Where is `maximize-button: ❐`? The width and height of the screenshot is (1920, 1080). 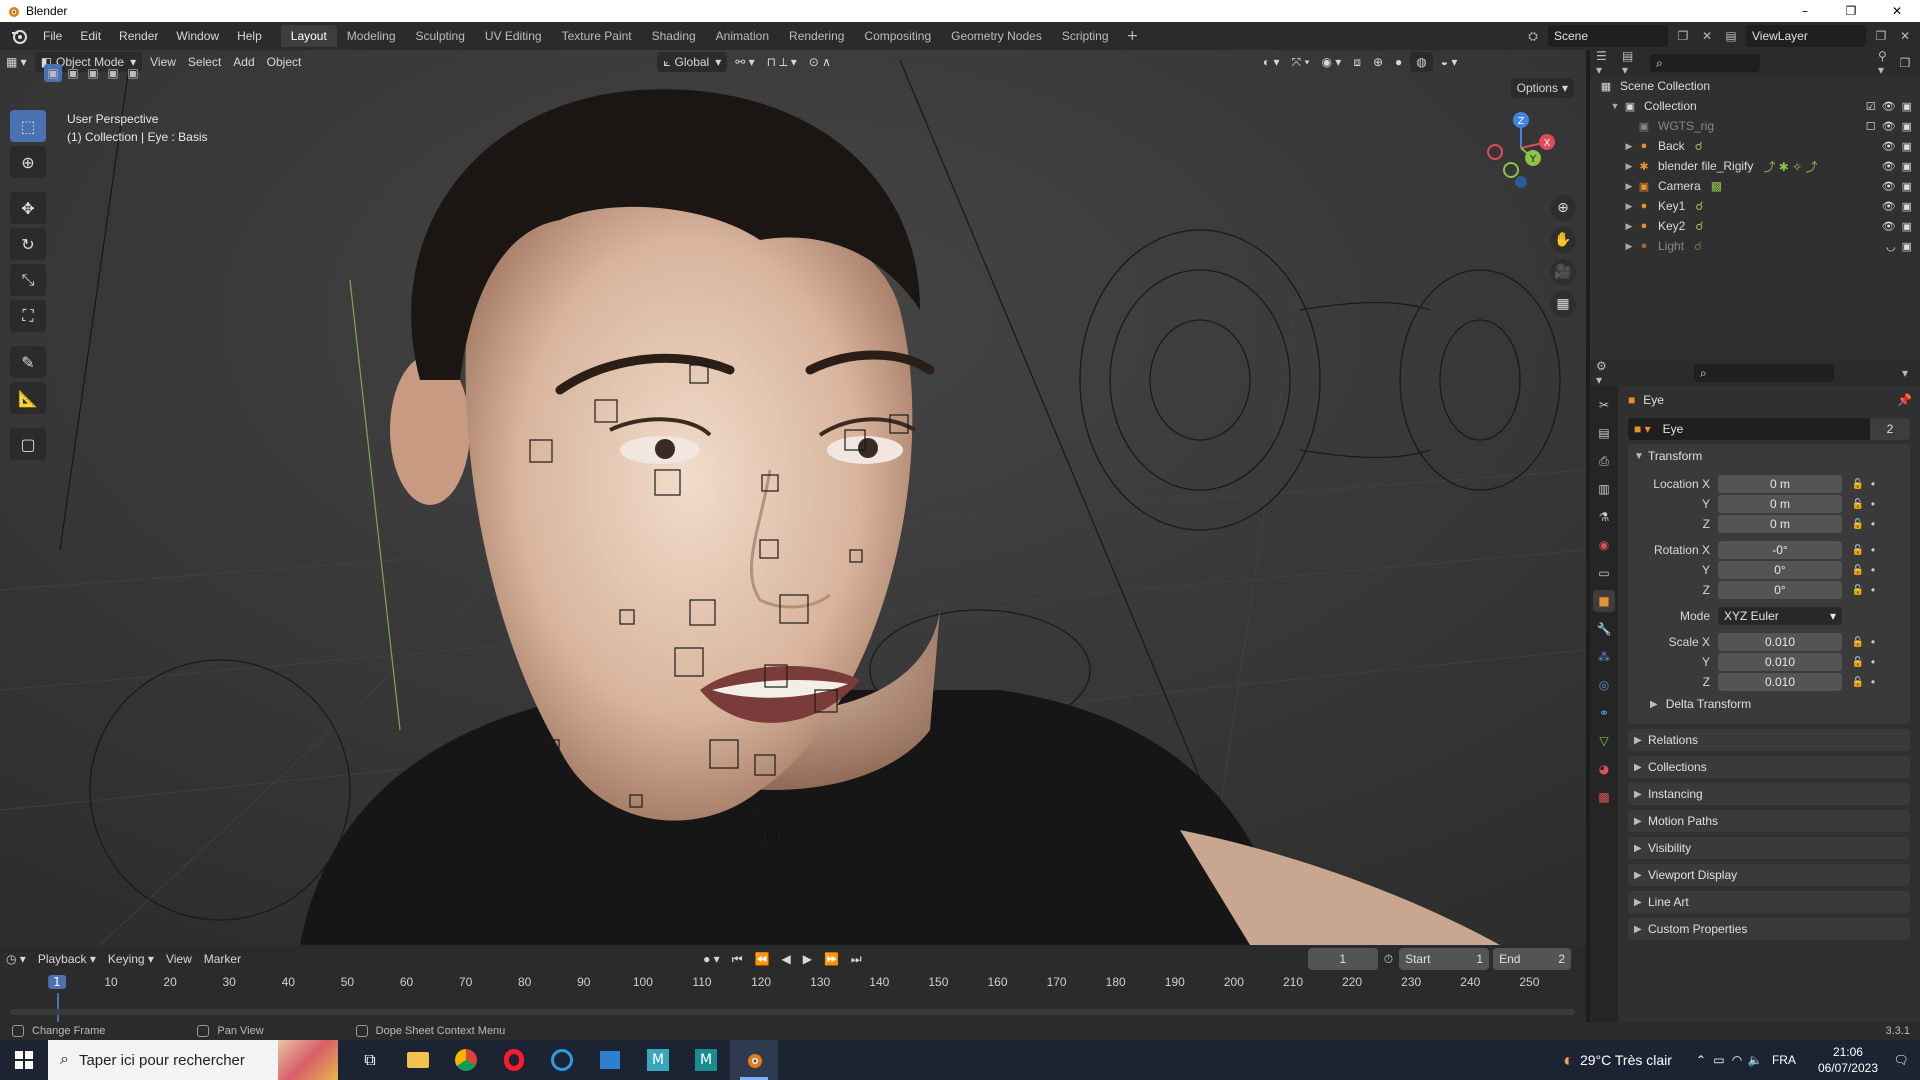 maximize-button: ❐ is located at coordinates (1851, 11).